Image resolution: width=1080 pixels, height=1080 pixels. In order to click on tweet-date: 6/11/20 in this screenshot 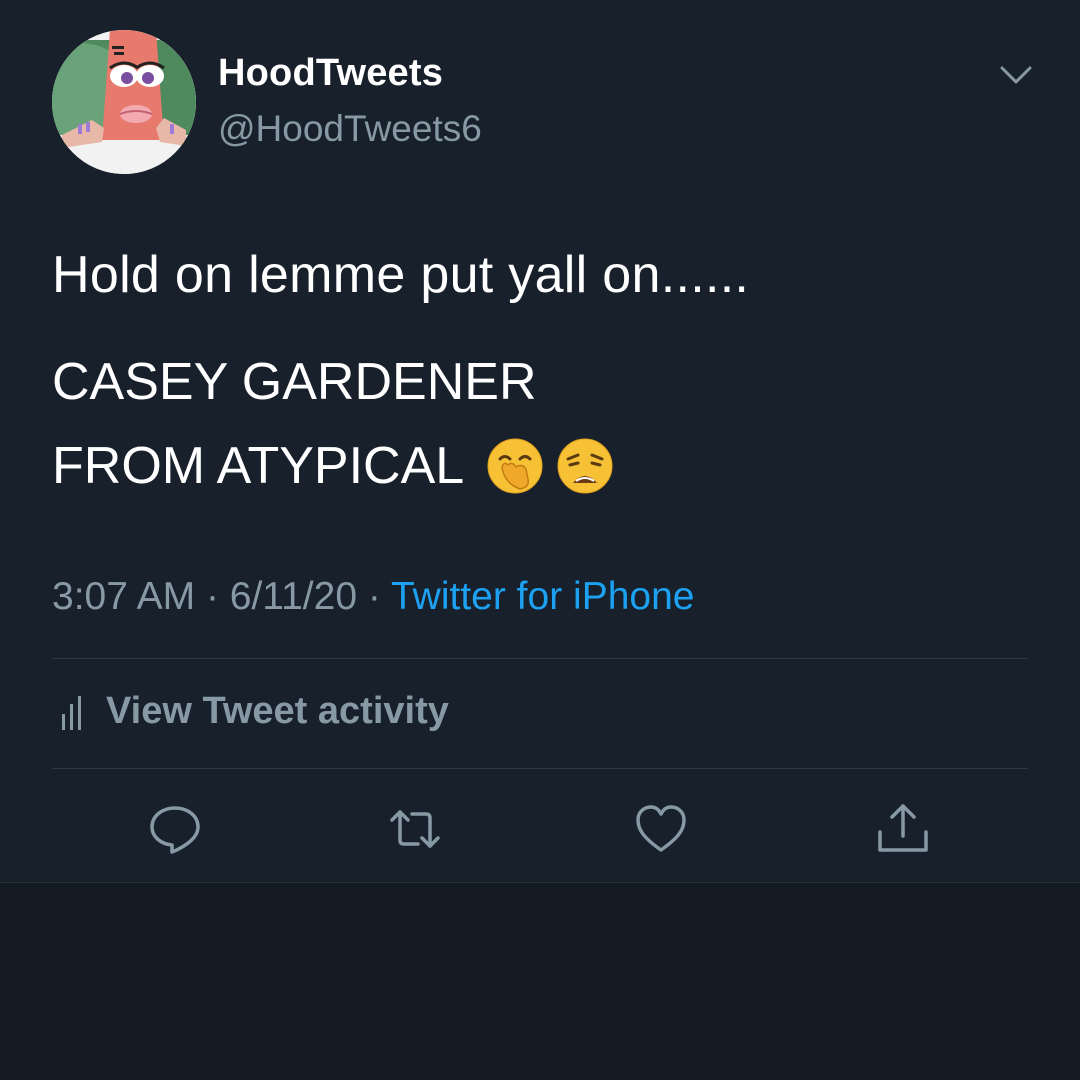, I will do `click(293, 596)`.